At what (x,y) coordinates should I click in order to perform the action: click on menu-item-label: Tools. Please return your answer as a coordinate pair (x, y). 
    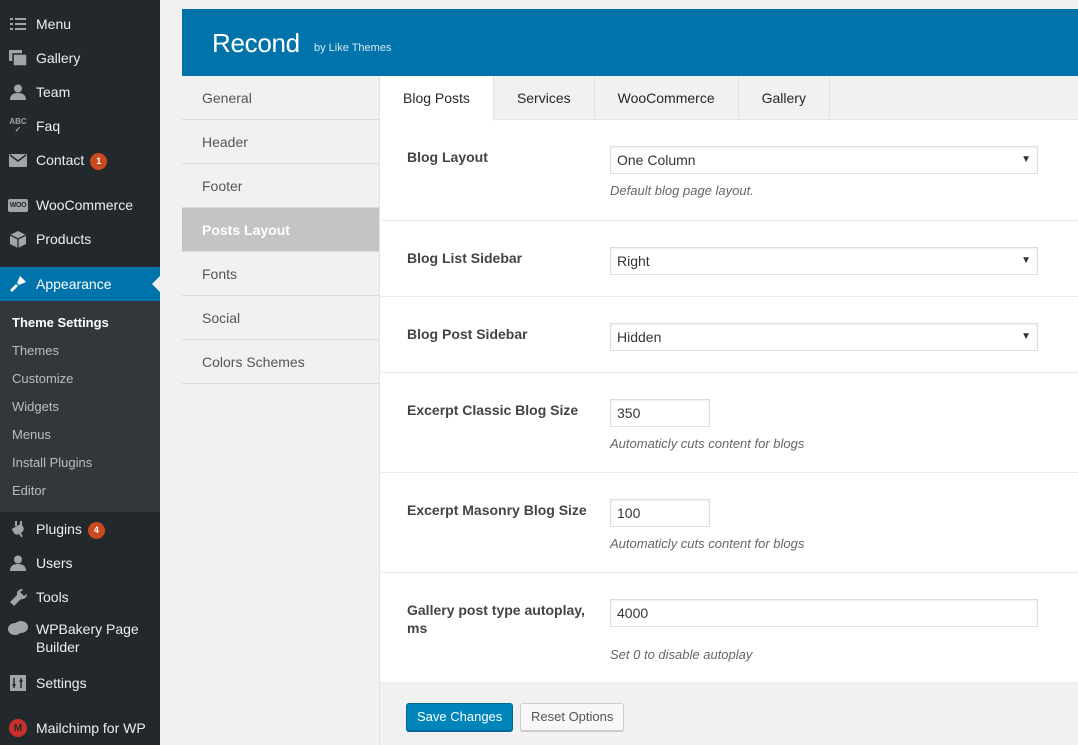
    Looking at the image, I should click on (52, 597).